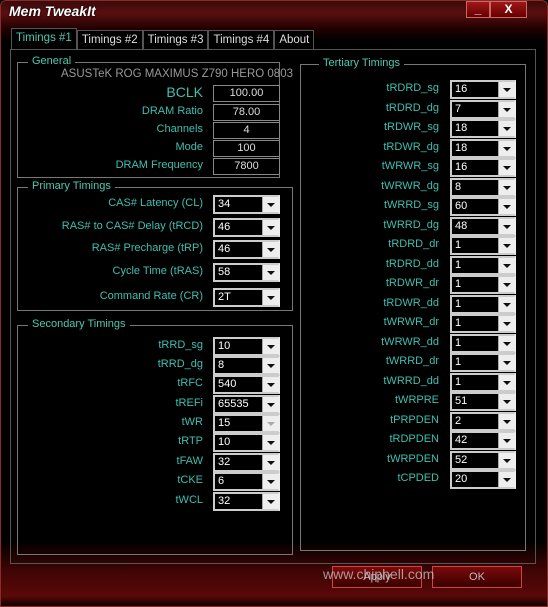 The width and height of the screenshot is (548, 607). I want to click on timing-select: 34, so click(246, 204).